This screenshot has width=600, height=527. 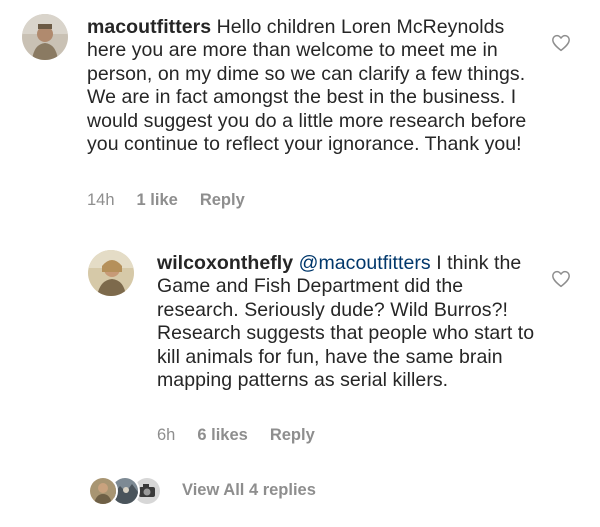 I want to click on likes-count-link: 1 like, so click(x=157, y=200).